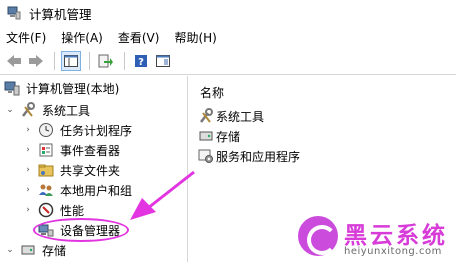  I want to click on shared-folder-icon, so click(46, 170).